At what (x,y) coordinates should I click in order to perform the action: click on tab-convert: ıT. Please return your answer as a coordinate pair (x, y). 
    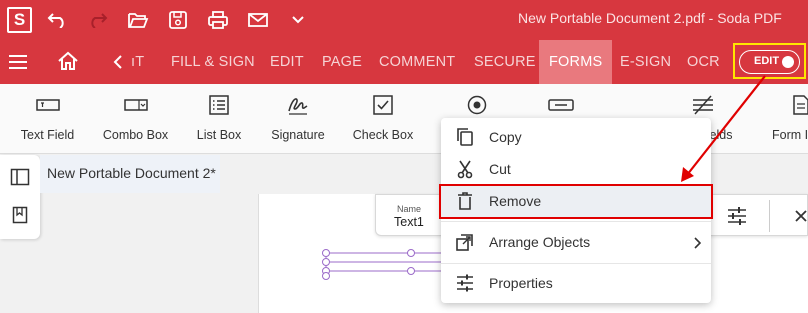
    Looking at the image, I should click on (137, 62).